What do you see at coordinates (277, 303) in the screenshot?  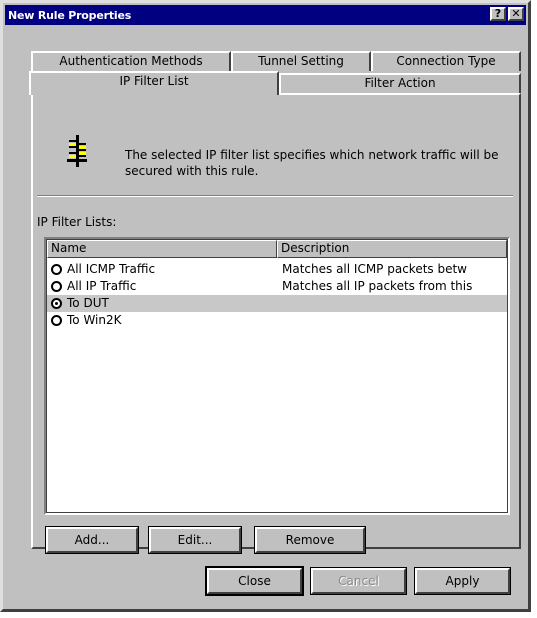 I see `list-item: To DUT` at bounding box center [277, 303].